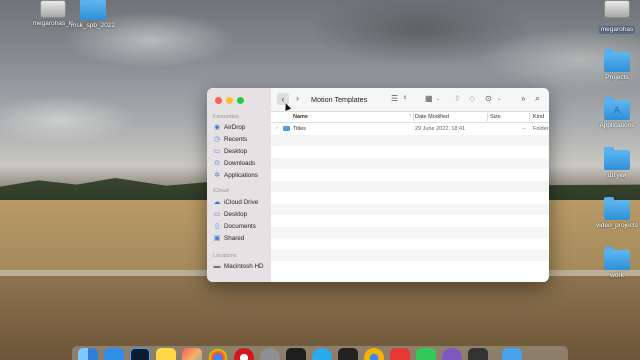  What do you see at coordinates (488, 98) in the screenshot?
I see `more-actions-icon: ⊙` at bounding box center [488, 98].